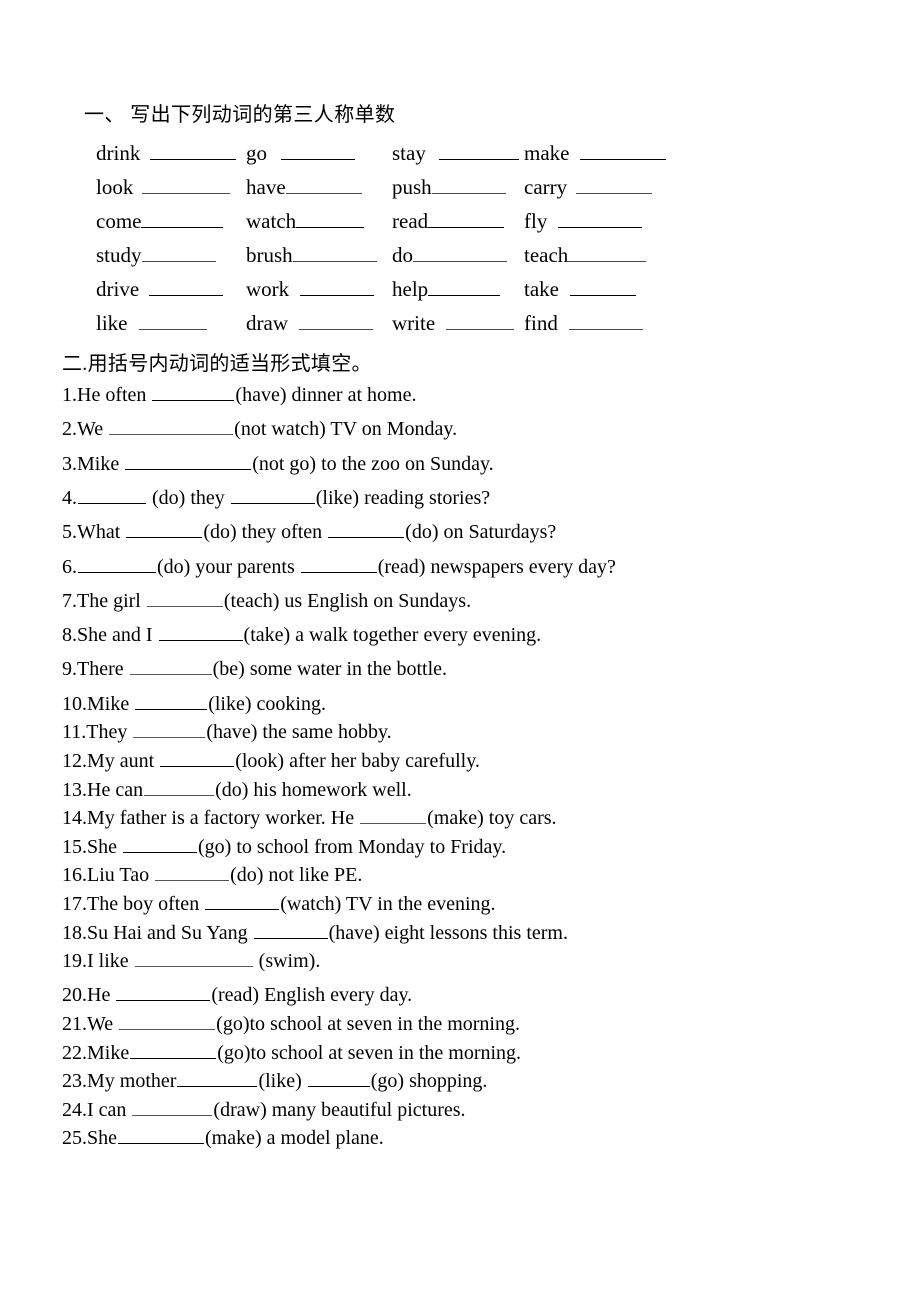 The width and height of the screenshot is (920, 1303). I want to click on question-text: (be) some water in the bottle., so click(330, 669).